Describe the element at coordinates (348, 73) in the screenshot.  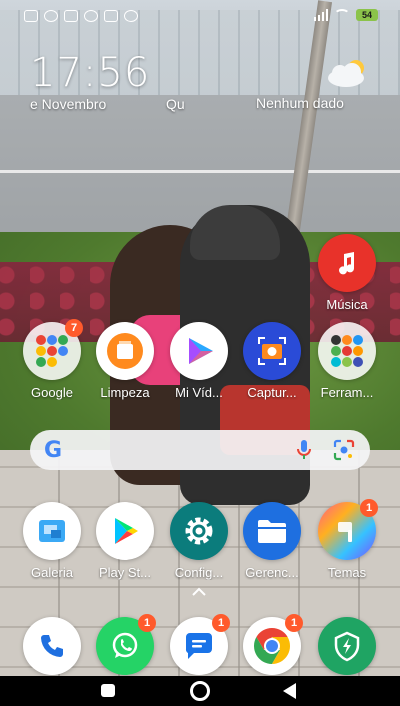
I see `weather-cloud-sun-icon` at that location.